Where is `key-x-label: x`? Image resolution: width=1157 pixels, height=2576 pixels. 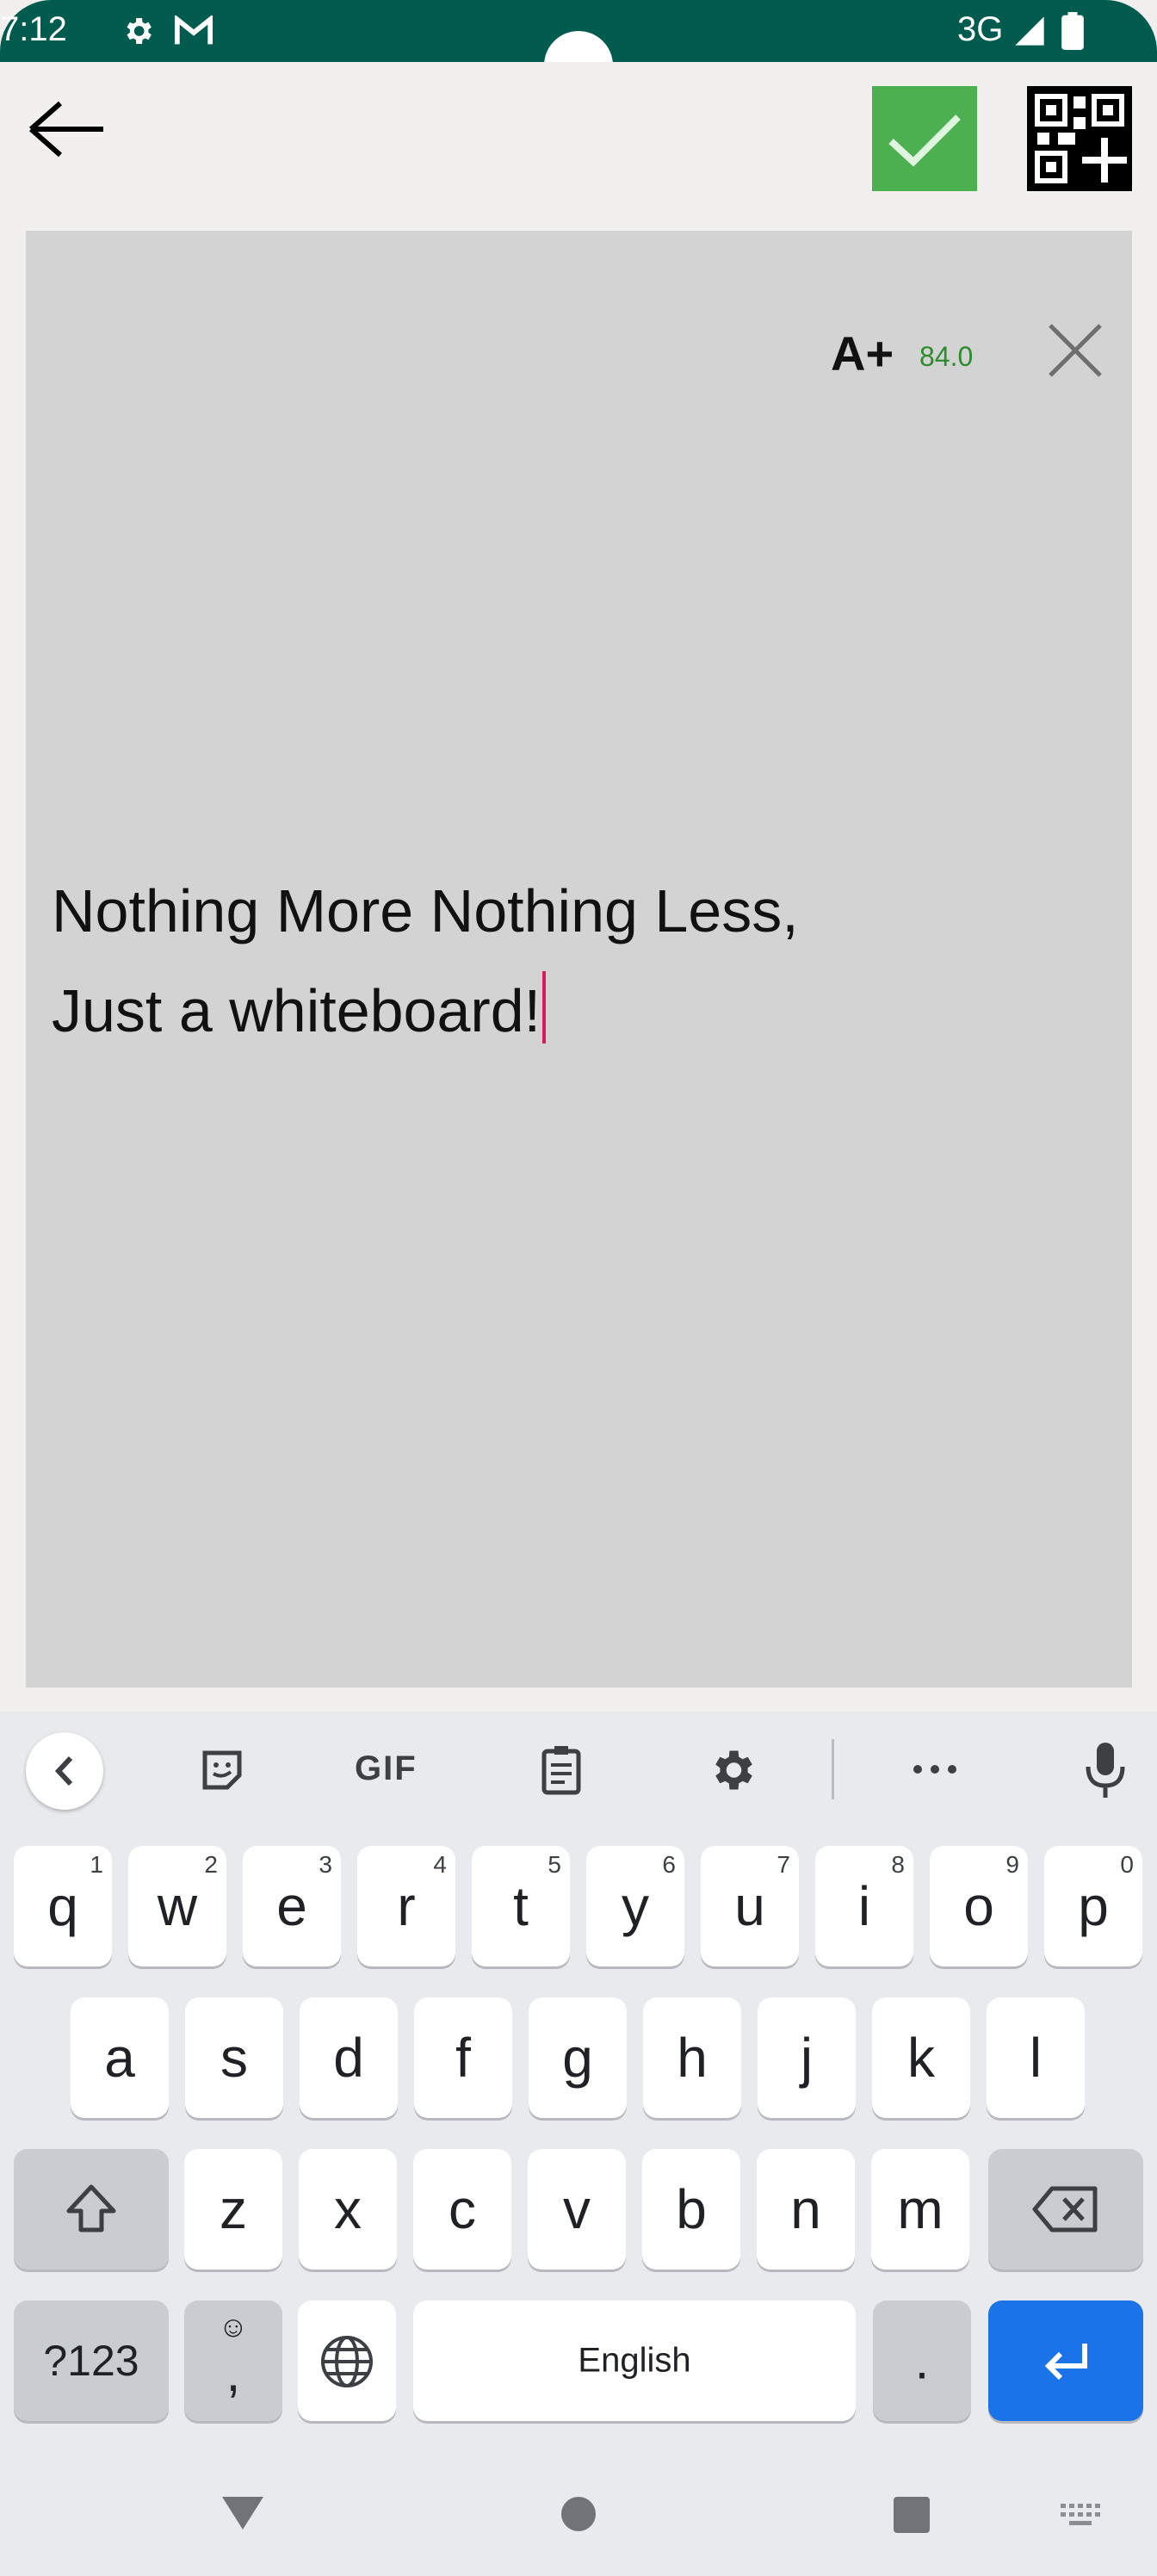 key-x-label: x is located at coordinates (348, 2209).